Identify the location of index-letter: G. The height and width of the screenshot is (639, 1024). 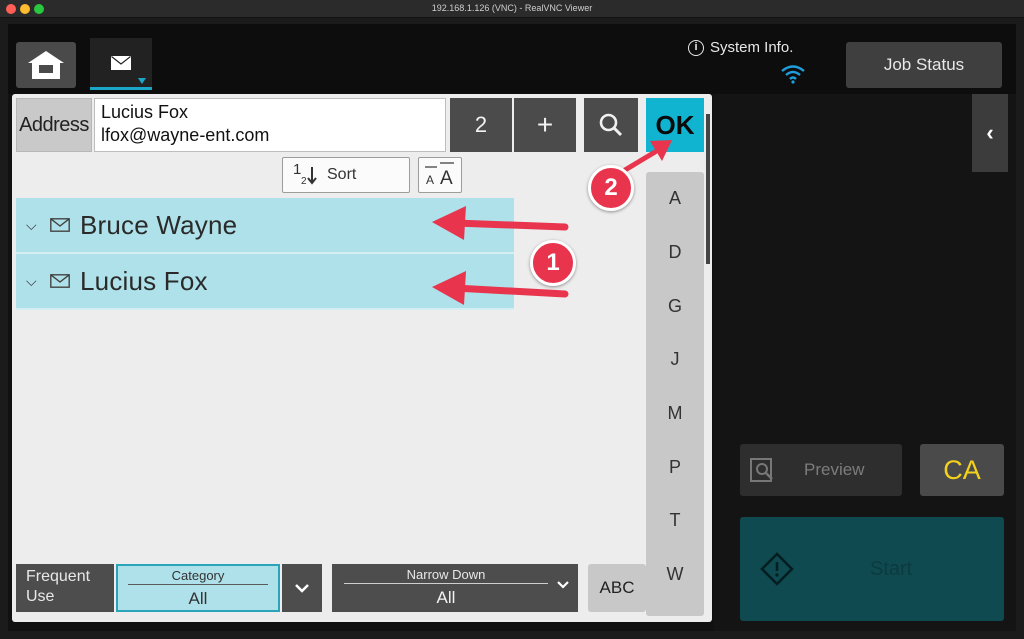
(675, 306).